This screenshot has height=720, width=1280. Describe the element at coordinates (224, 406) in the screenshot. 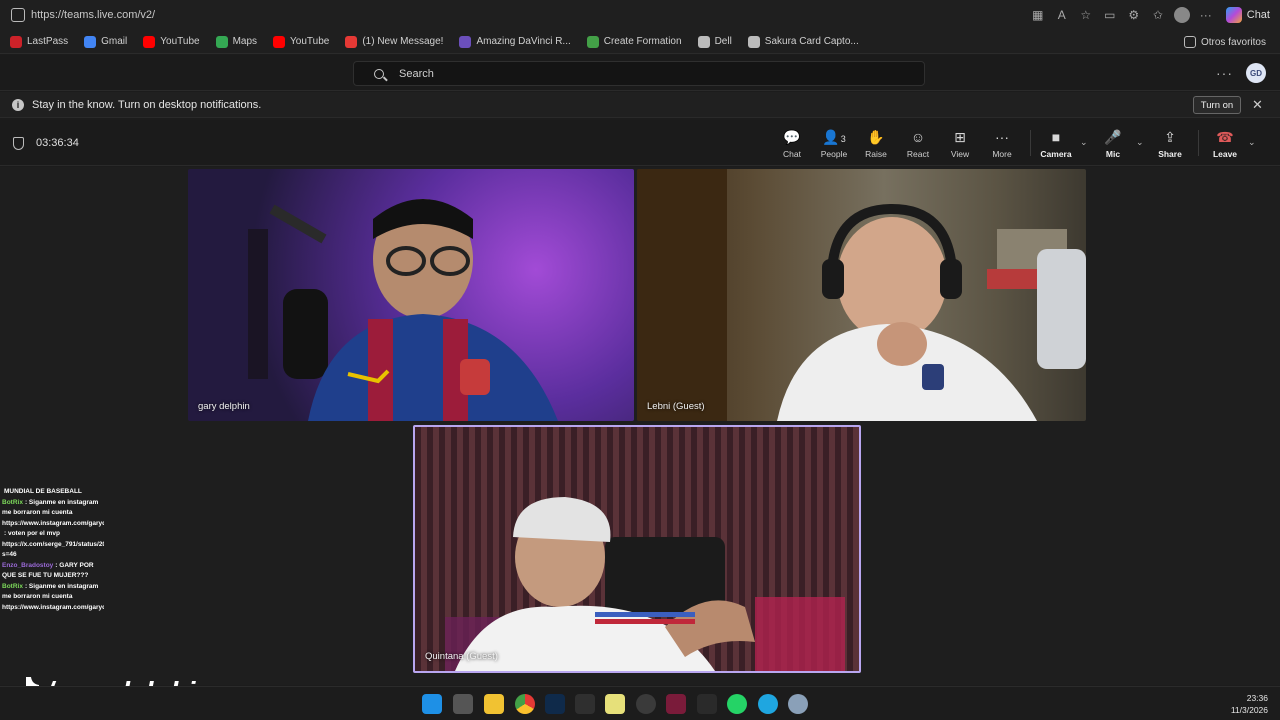

I see `participant-name: gary delphin` at that location.